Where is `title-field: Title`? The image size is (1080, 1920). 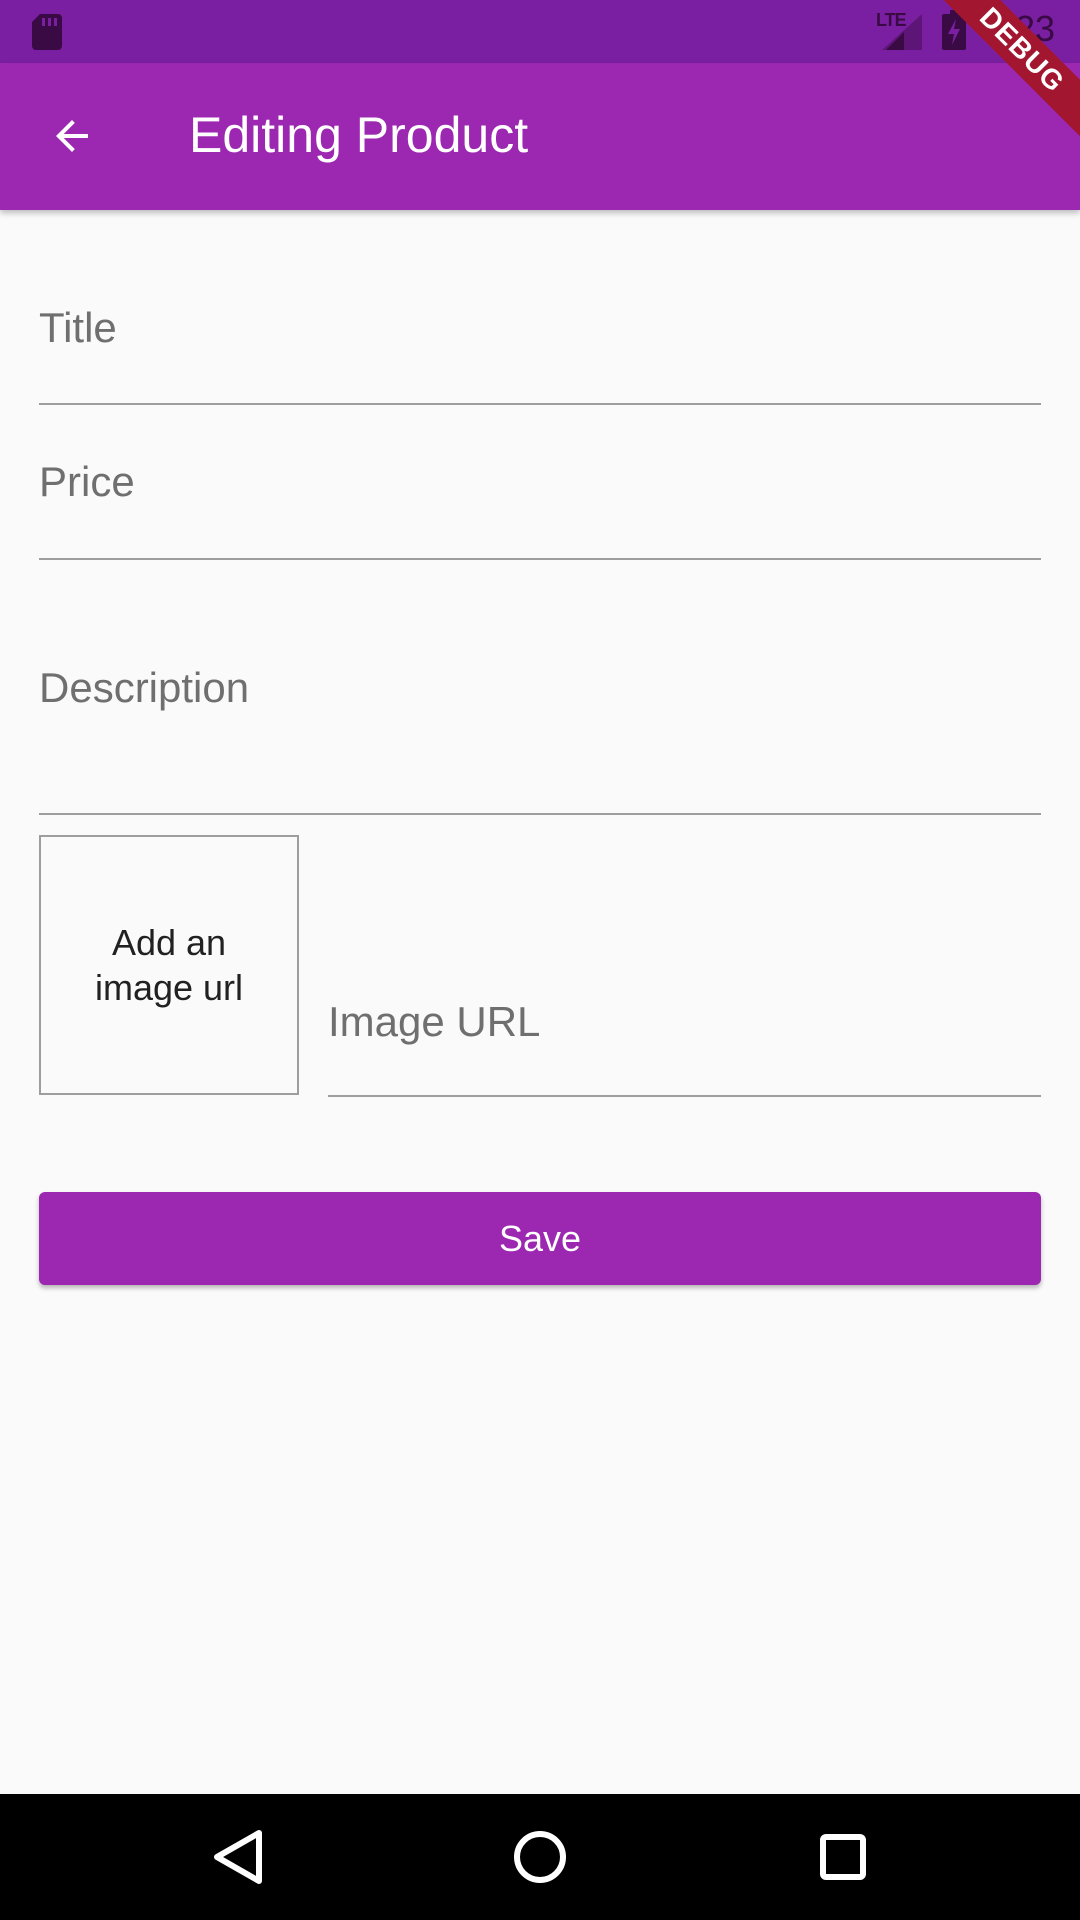 title-field: Title is located at coordinates (540, 322).